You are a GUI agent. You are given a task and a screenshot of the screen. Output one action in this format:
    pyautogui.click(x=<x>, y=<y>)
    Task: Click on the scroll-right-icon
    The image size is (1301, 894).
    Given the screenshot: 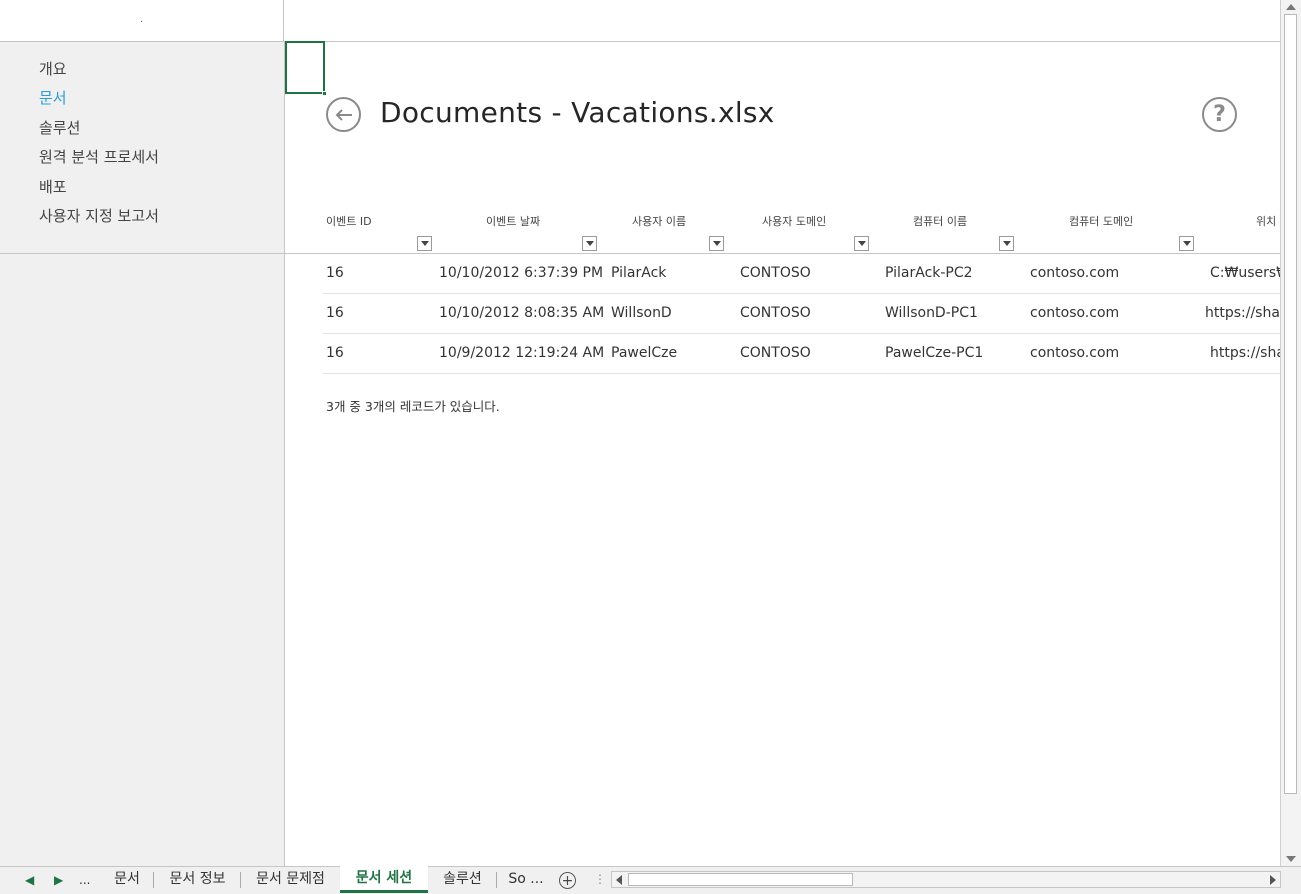 What is the action you would take?
    pyautogui.click(x=1273, y=880)
    